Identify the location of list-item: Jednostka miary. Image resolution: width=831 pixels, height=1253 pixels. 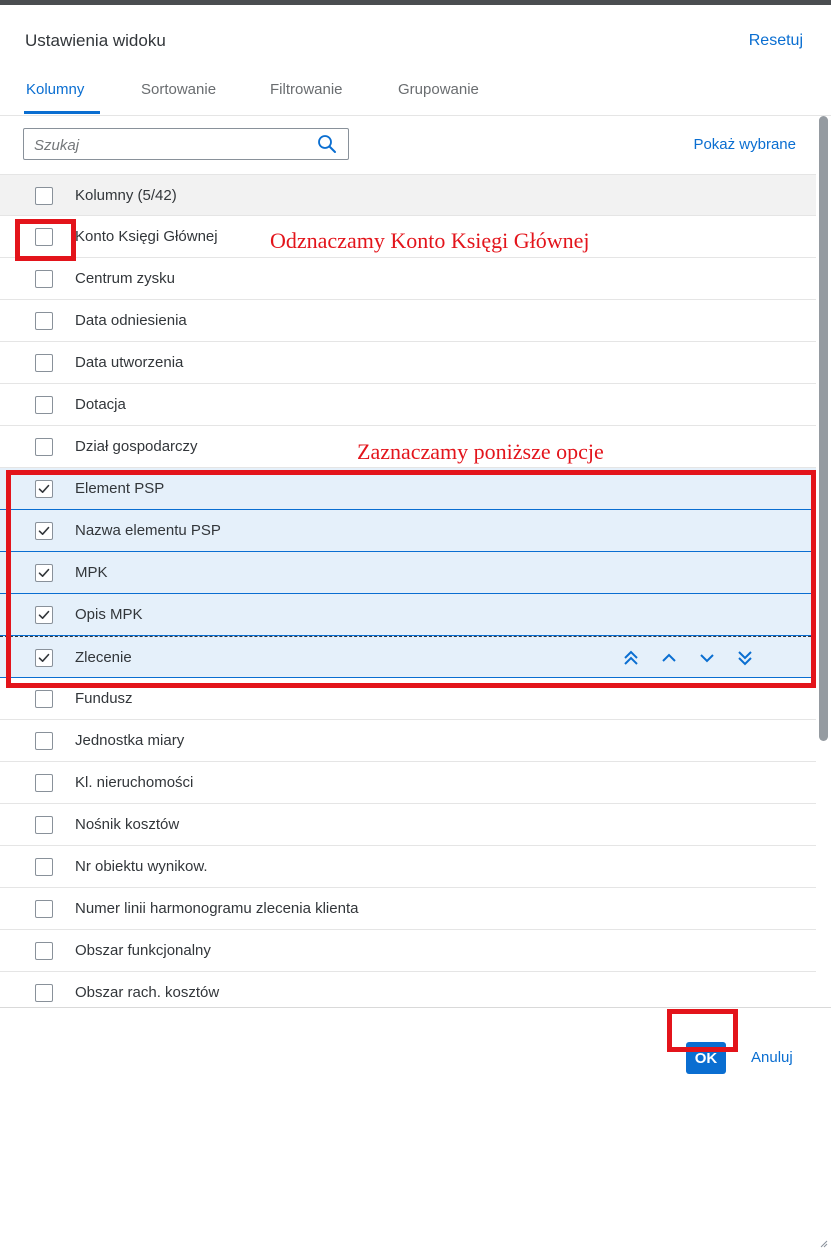
(408, 741).